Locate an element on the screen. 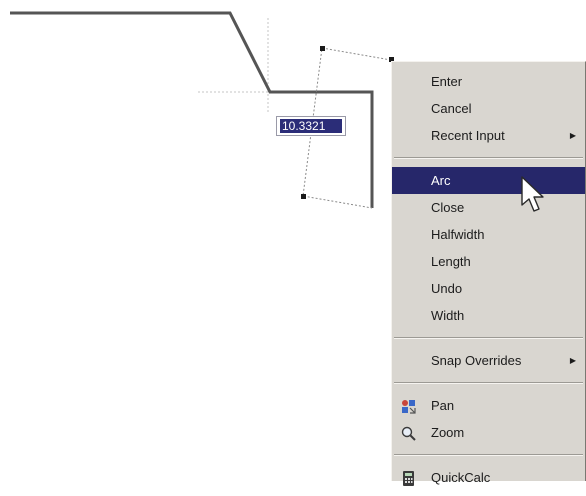  menu-item-arc: Arc is located at coordinates (488, 180).